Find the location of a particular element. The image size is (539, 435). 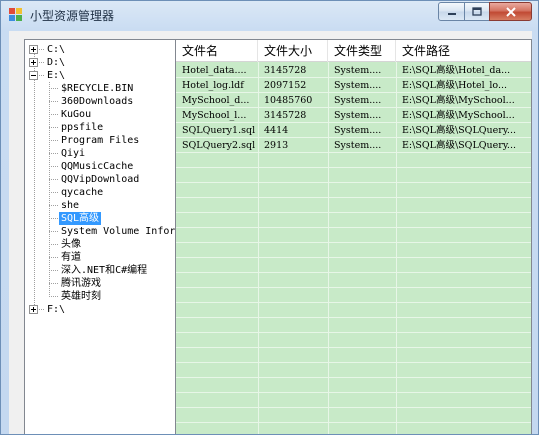

tree-node-folder: $RECYCLE.BIN is located at coordinates (97, 88).